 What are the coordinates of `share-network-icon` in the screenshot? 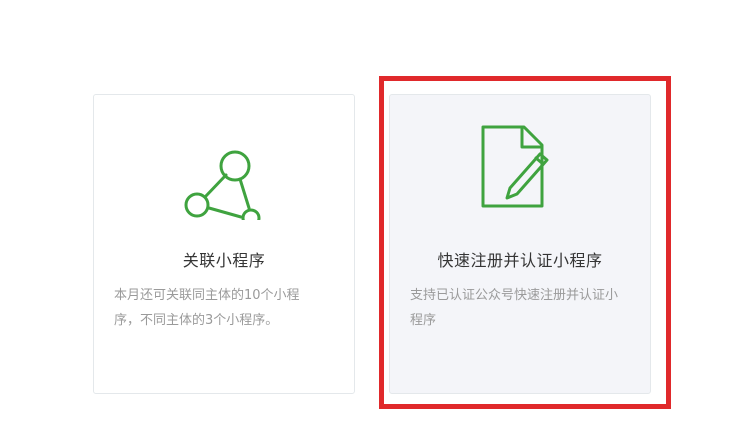 It's located at (222, 185).